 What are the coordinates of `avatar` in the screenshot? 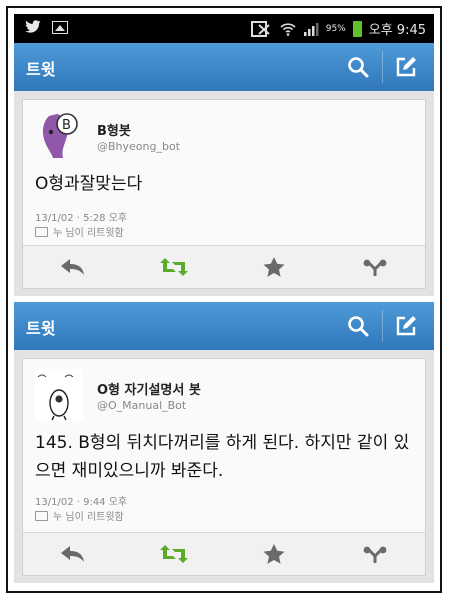 It's located at (59, 395).